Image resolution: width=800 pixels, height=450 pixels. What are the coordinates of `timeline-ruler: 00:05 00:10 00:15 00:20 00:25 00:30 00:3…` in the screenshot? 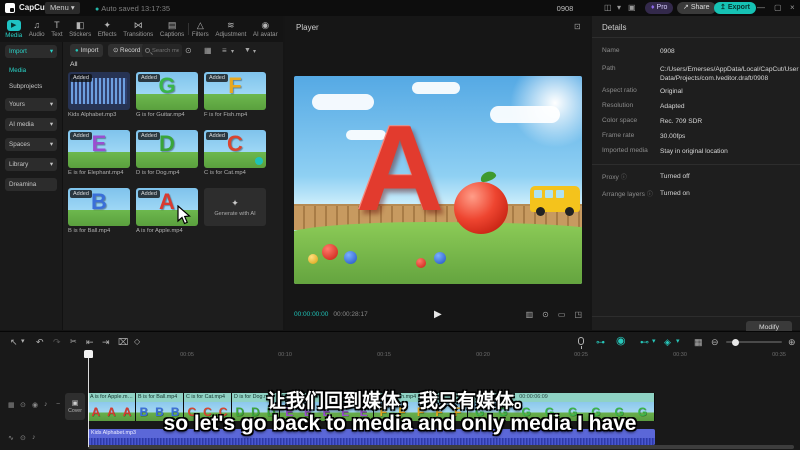 It's located at (400, 357).